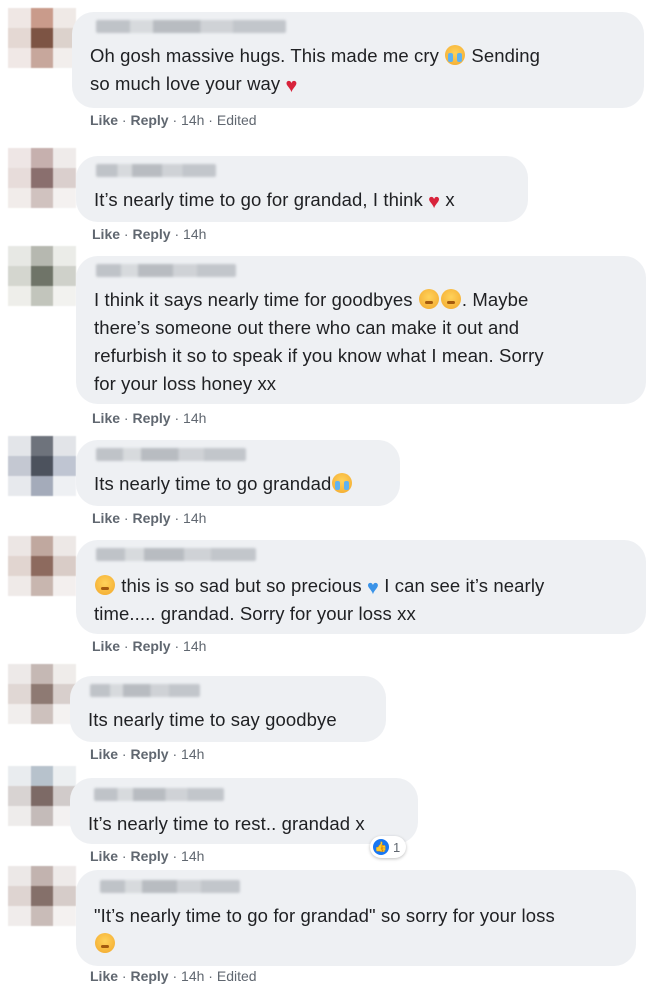 Image resolution: width=650 pixels, height=1000 pixels. What do you see at coordinates (244, 811) in the screenshot?
I see `comment-bubble: It’s nearly time to rest.. grandad x` at bounding box center [244, 811].